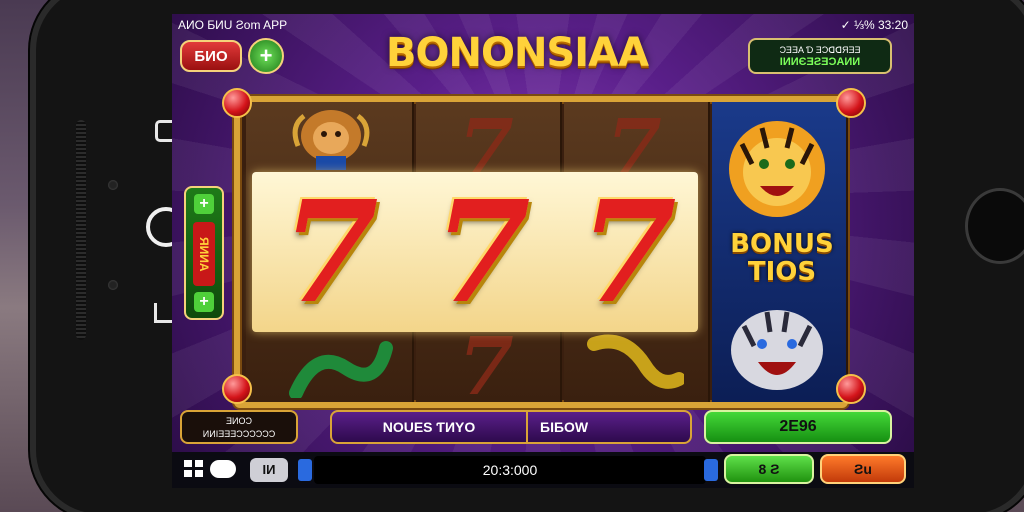 The height and width of the screenshot is (512, 1024). I want to click on white-tiger-icon, so click(777, 350).